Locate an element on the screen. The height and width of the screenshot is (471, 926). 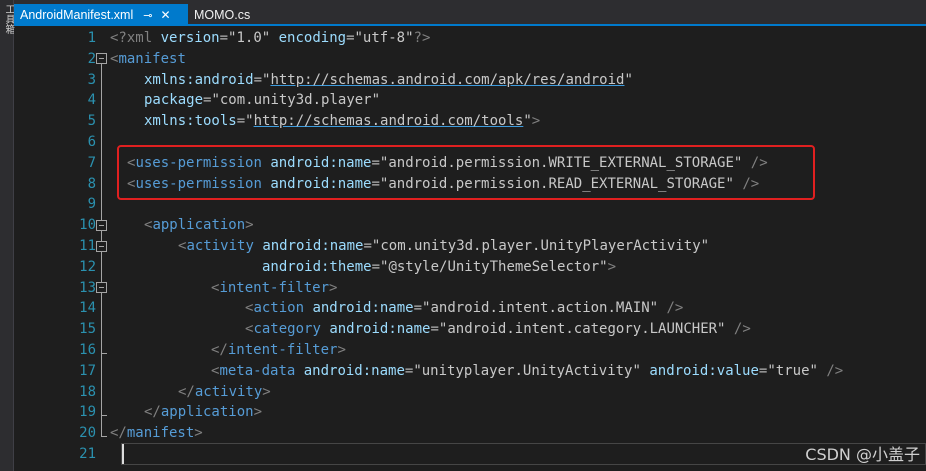
tab-momo-cs: MOMO.cs is located at coordinates (234, 15).